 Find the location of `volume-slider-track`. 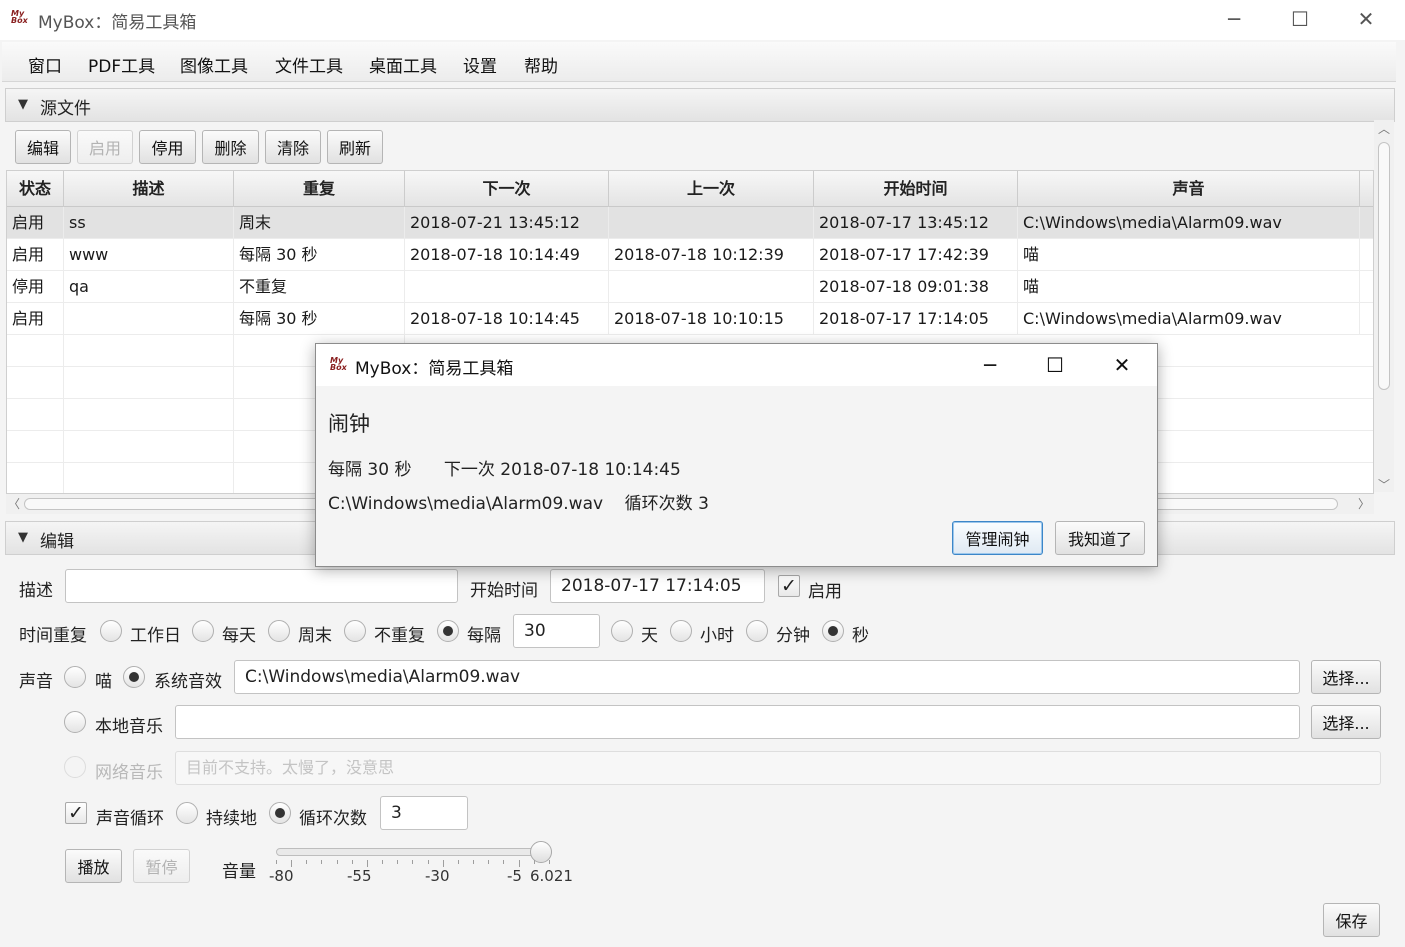

volume-slider-track is located at coordinates (414, 852).